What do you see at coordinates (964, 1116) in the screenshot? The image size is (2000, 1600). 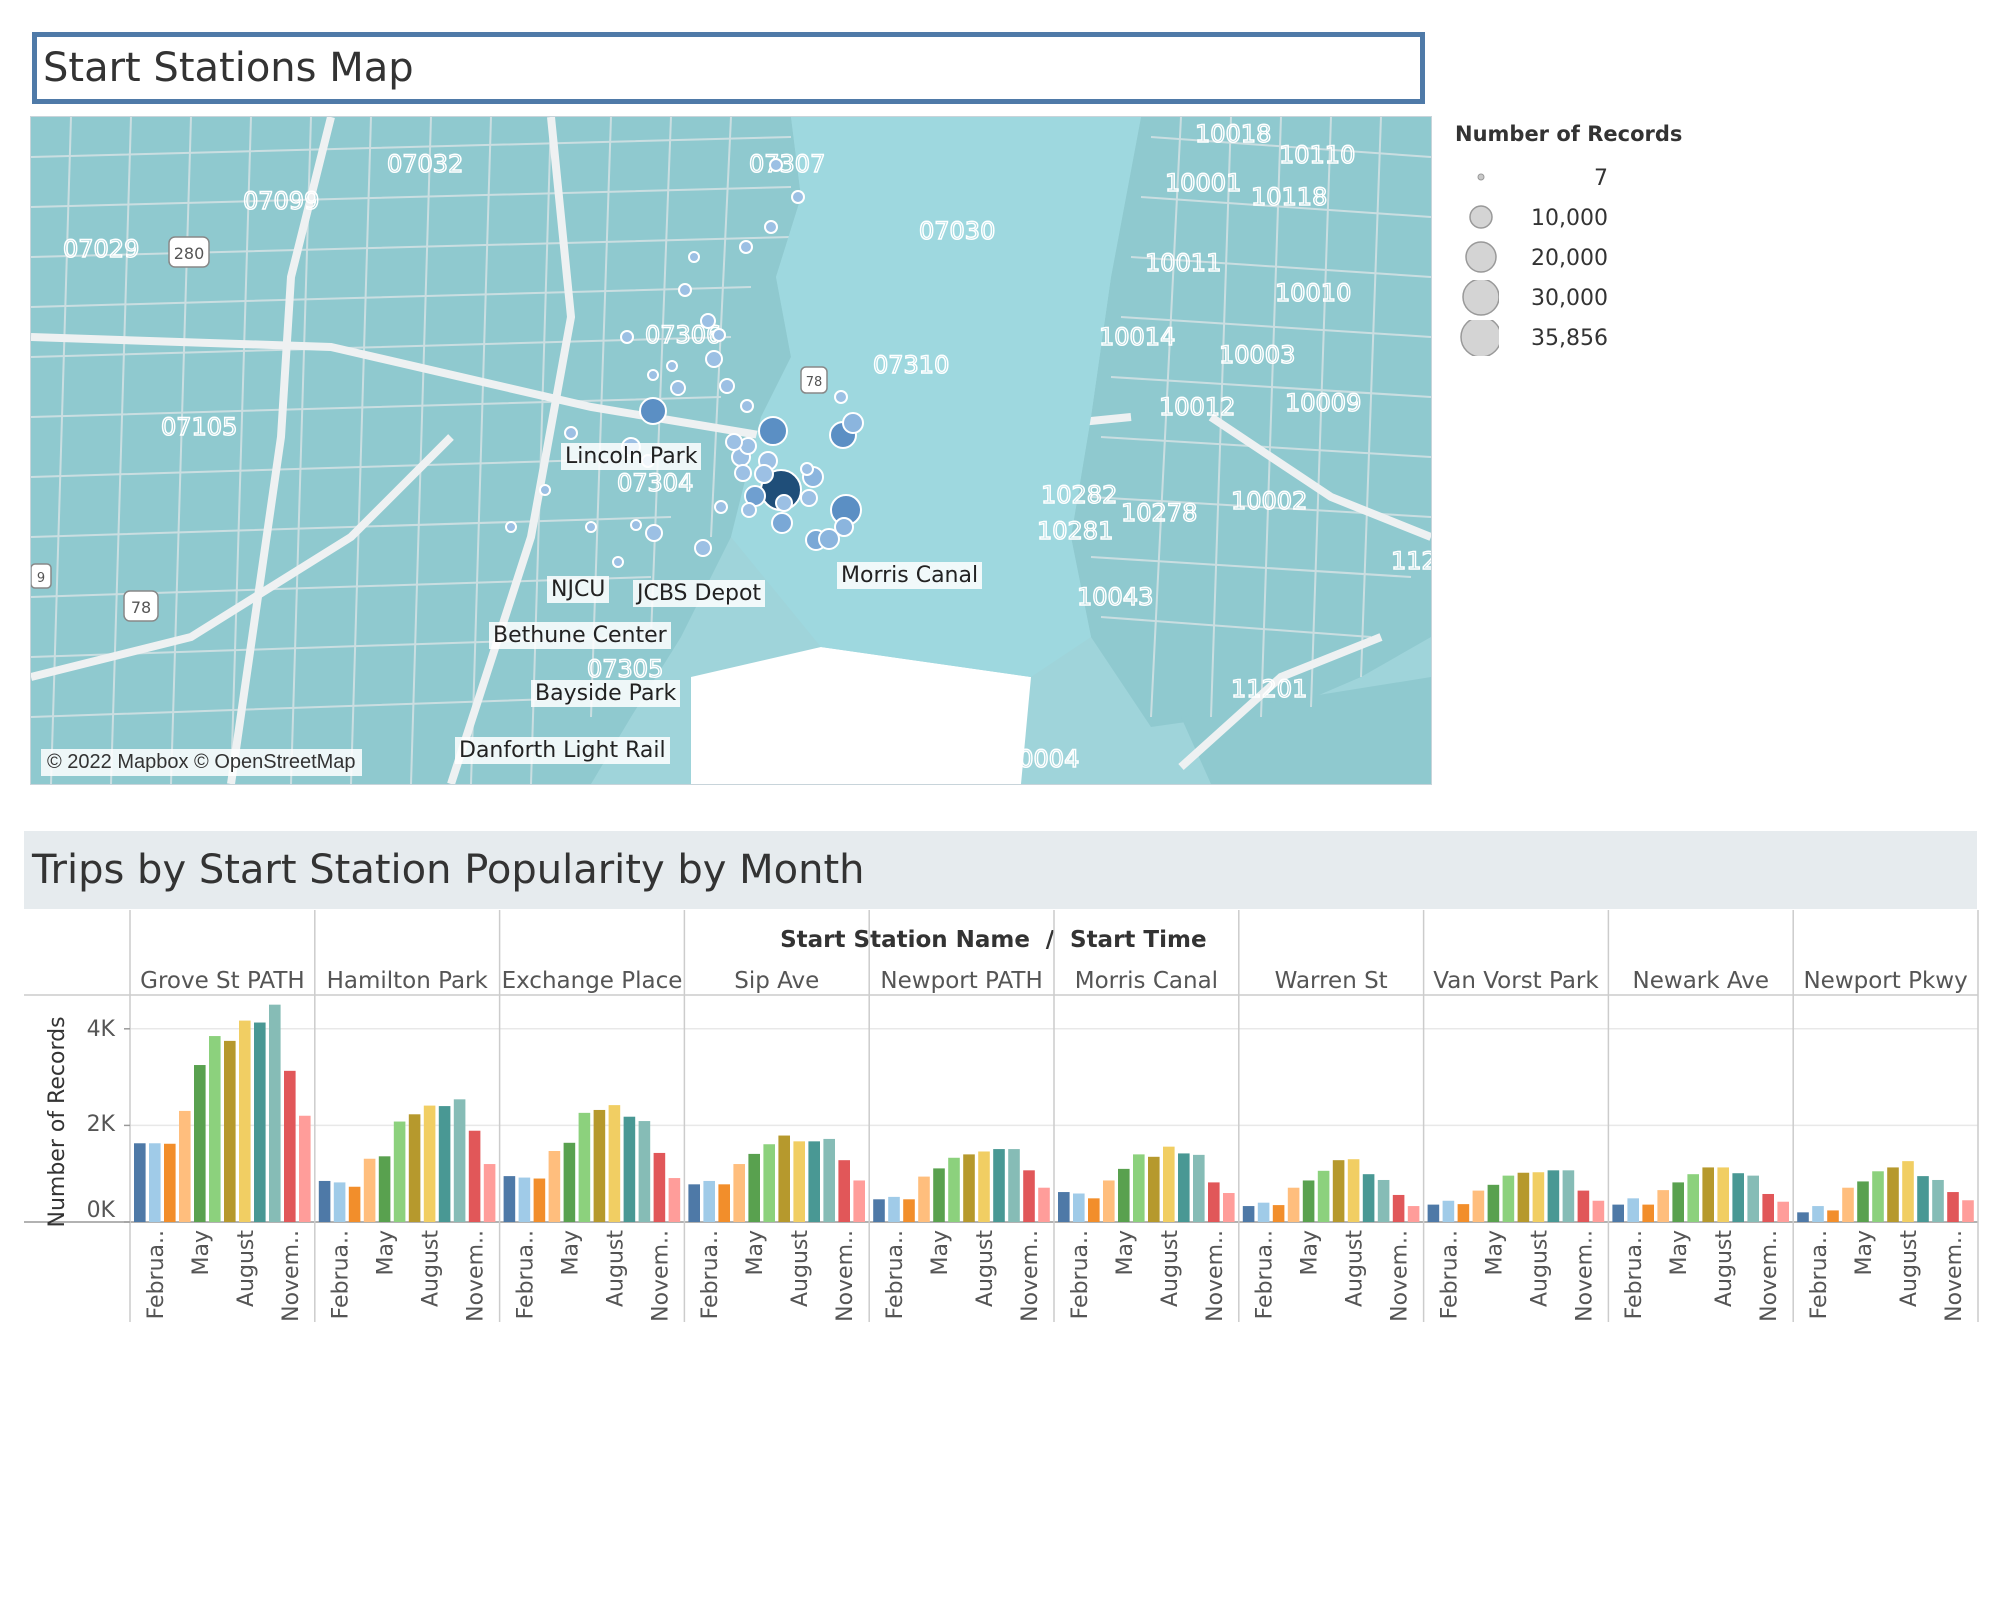 I see `station-panel: Newport PATH Februa.. May August Novem..` at bounding box center [964, 1116].